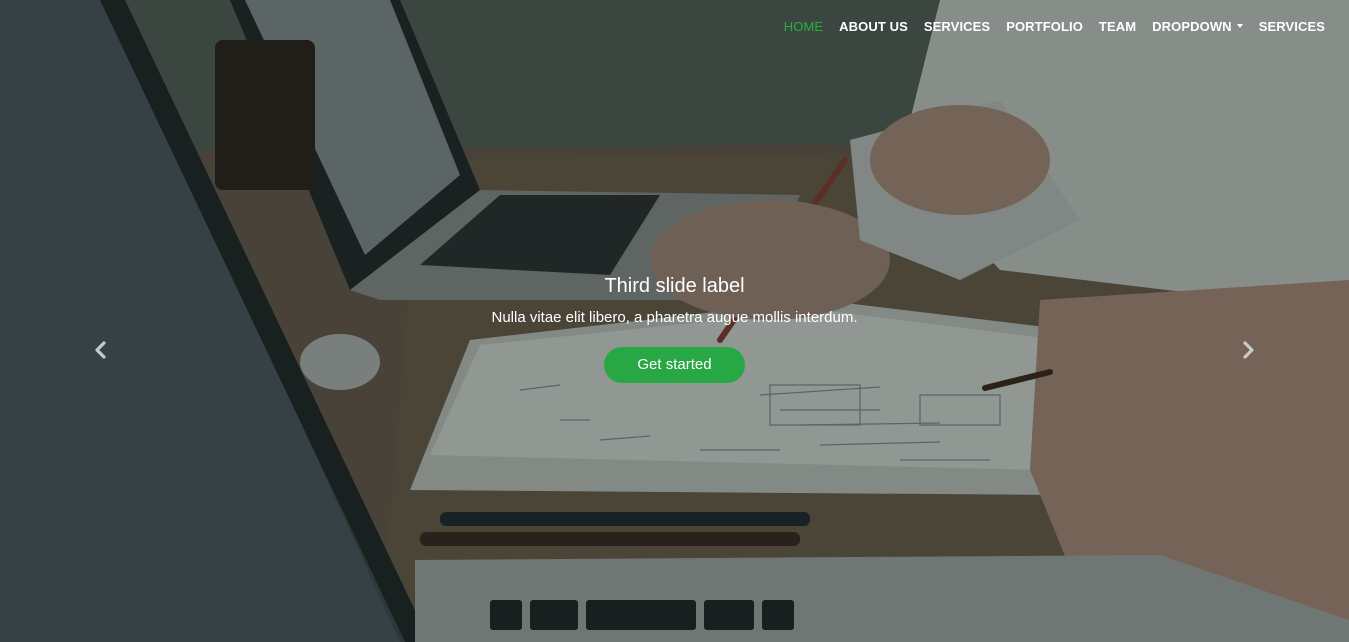 Image resolution: width=1349 pixels, height=642 pixels. I want to click on chevron-right-icon, so click(1248, 350).